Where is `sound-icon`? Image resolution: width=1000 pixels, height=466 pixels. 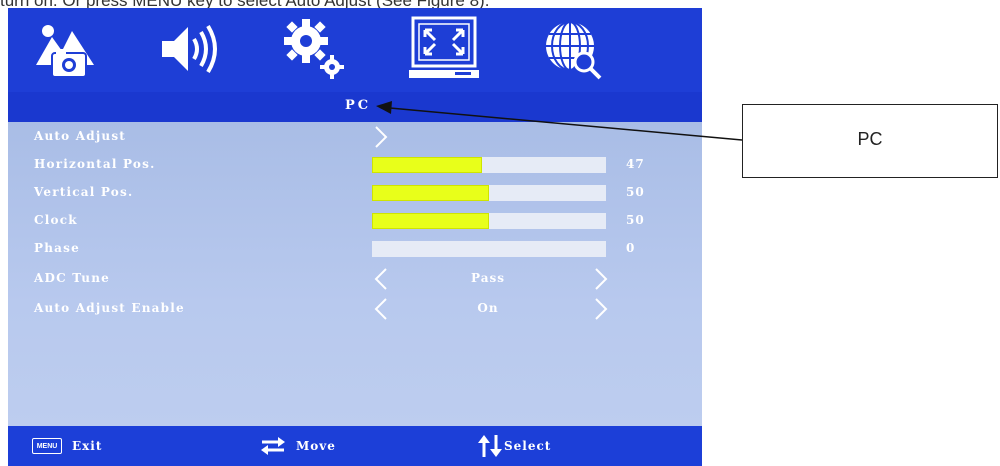 sound-icon is located at coordinates (189, 49).